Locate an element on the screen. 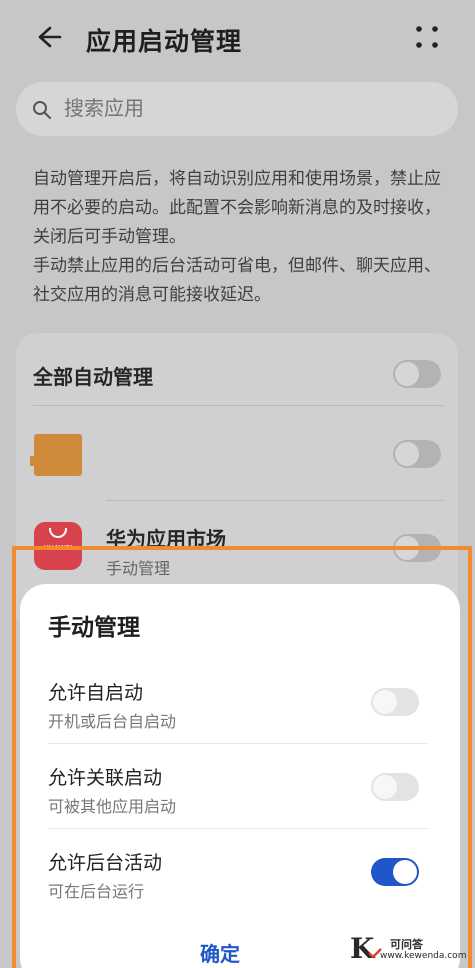 The height and width of the screenshot is (968, 475). allow-background-desc: 可在后台运行 is located at coordinates (96, 891).